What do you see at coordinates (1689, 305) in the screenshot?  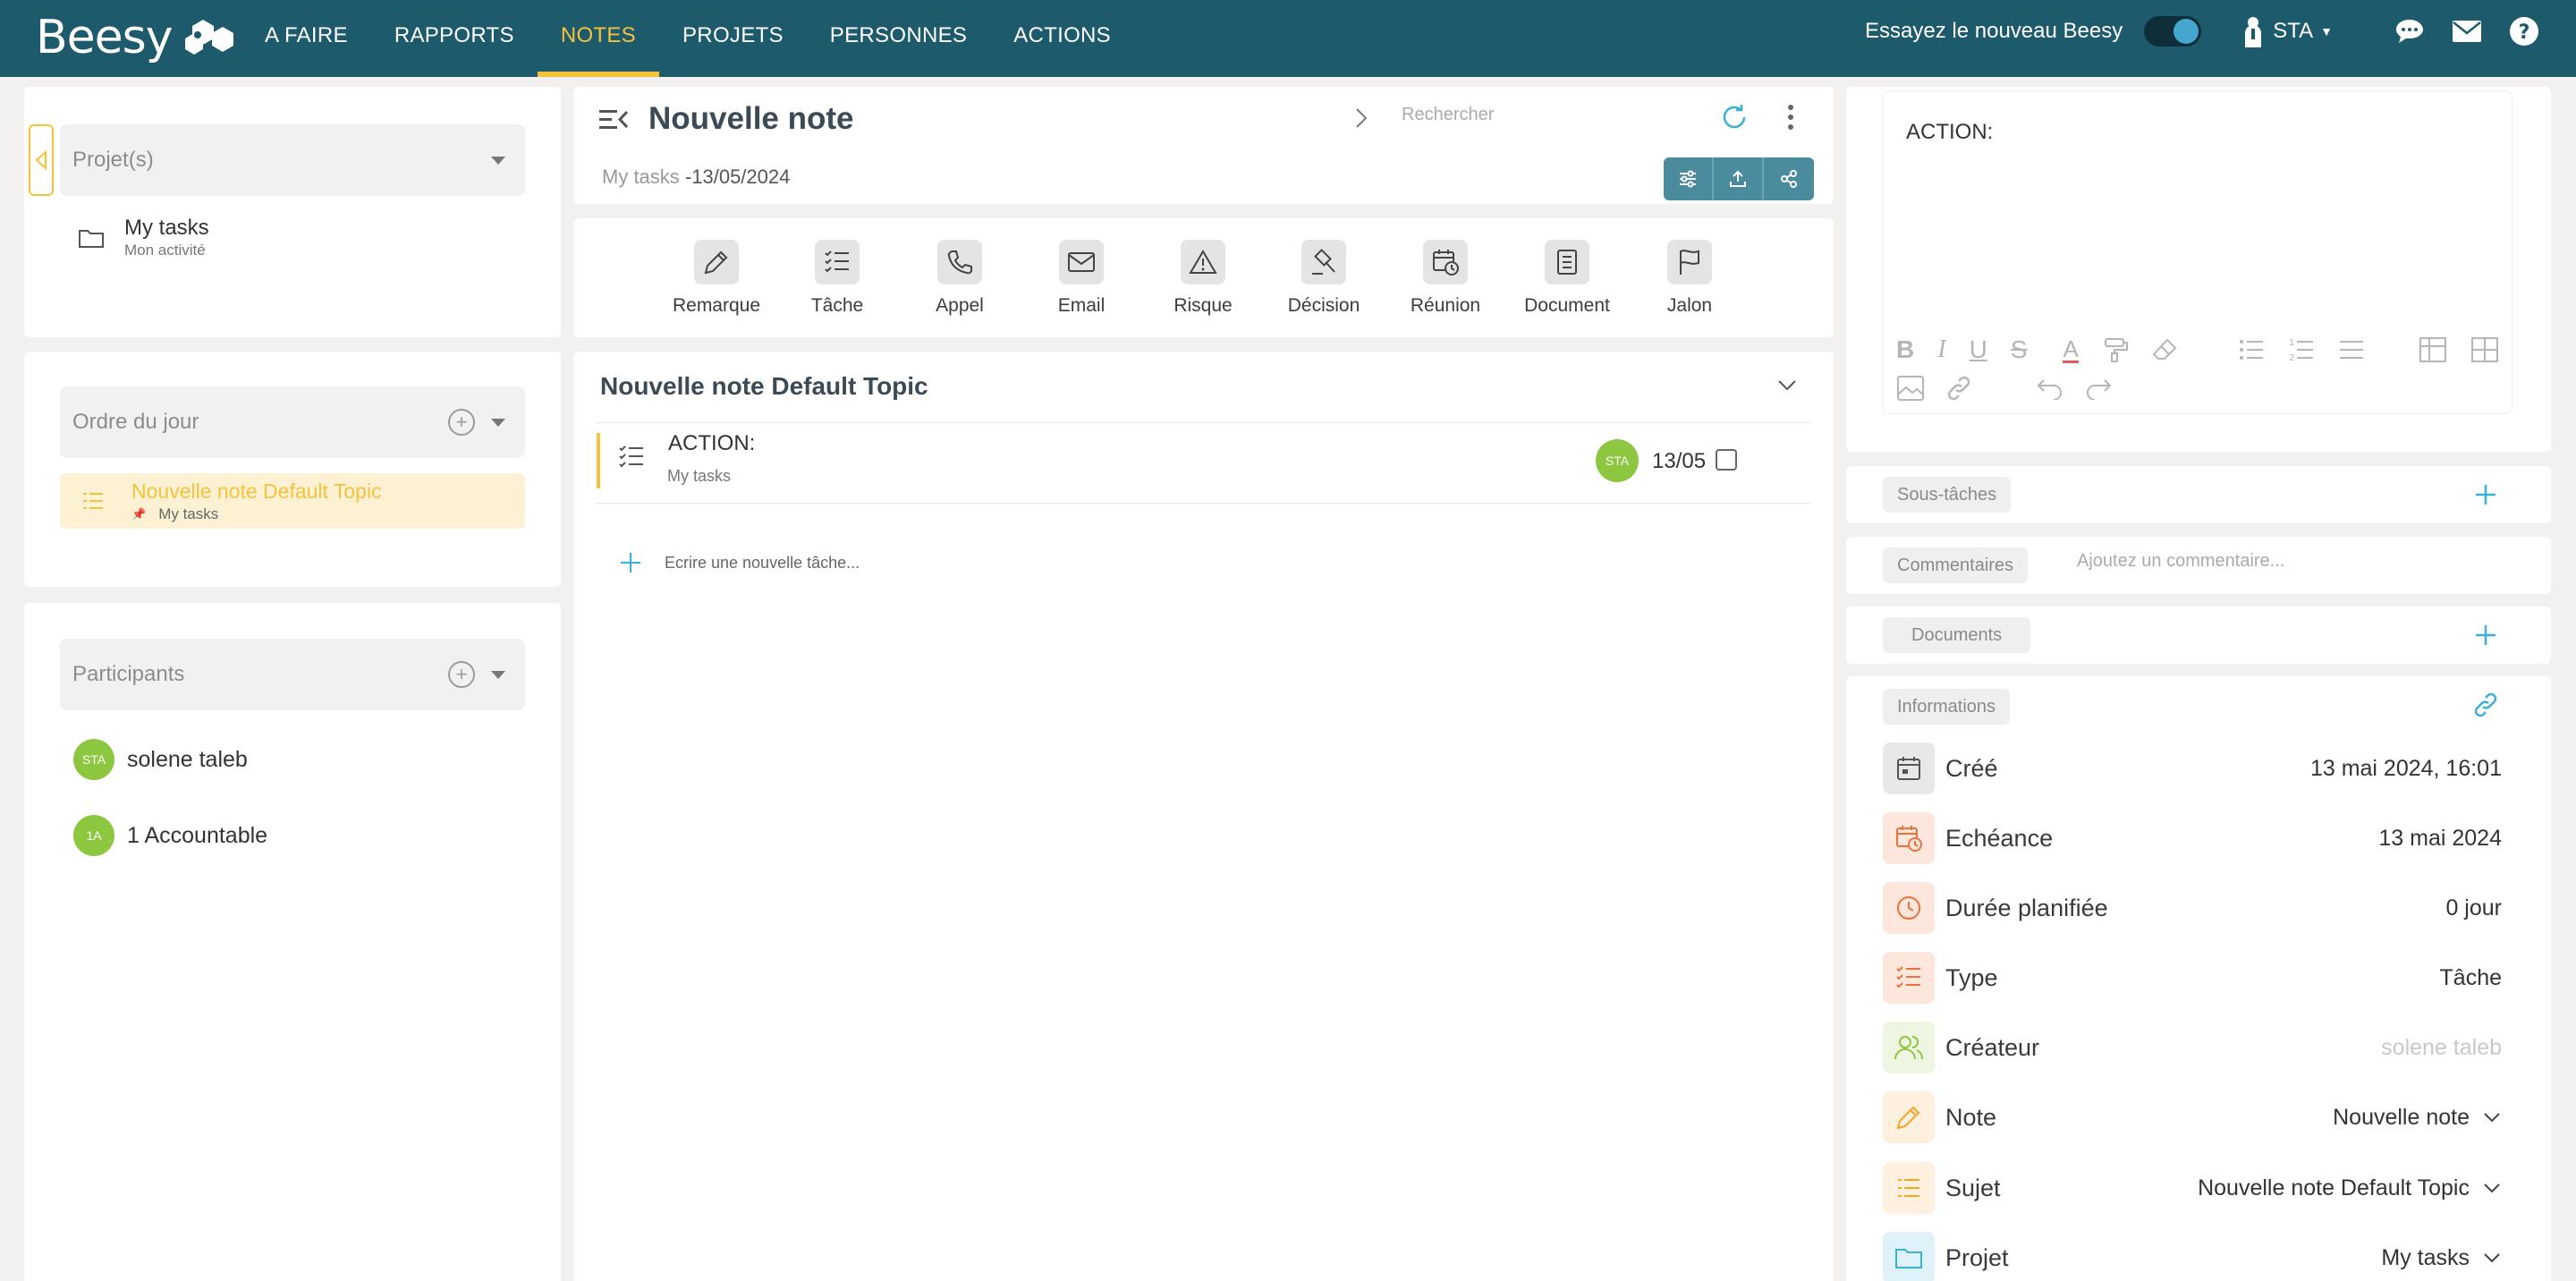 I see `type-label: Jalon` at bounding box center [1689, 305].